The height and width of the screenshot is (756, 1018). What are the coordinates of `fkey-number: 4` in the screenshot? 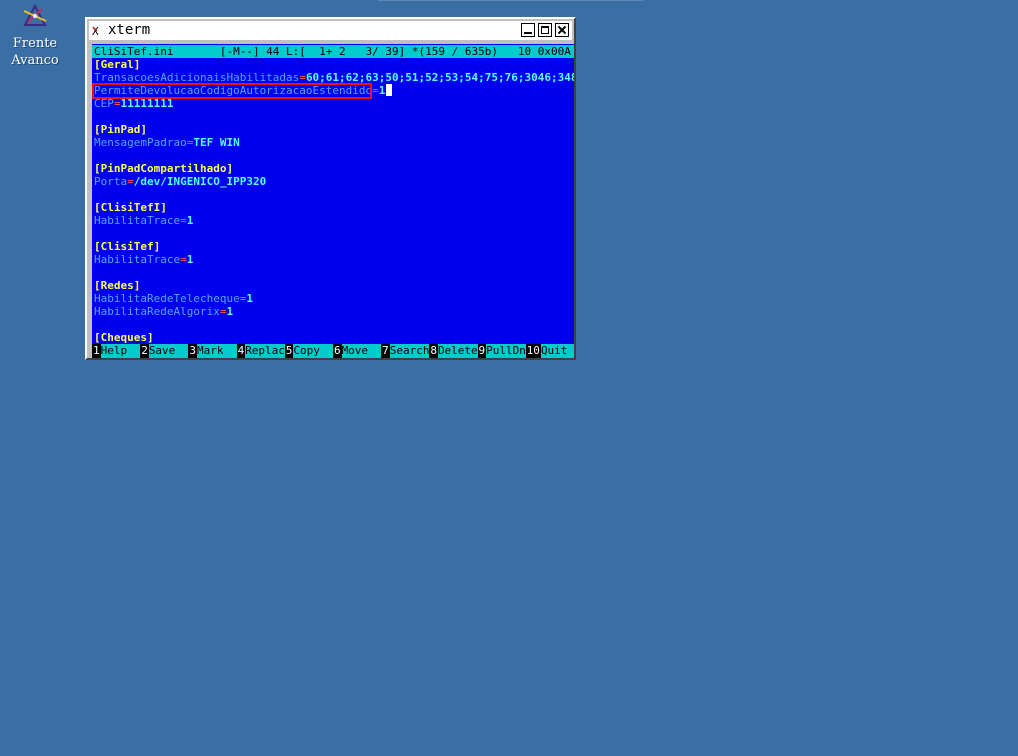 It's located at (241, 351).